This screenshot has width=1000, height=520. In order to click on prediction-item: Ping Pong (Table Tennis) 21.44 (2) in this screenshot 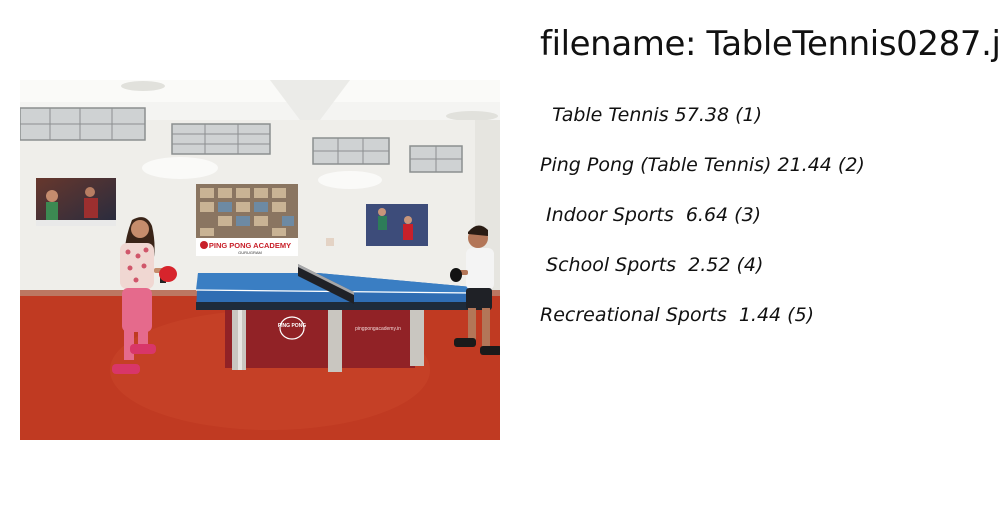, I will do `click(702, 165)`.